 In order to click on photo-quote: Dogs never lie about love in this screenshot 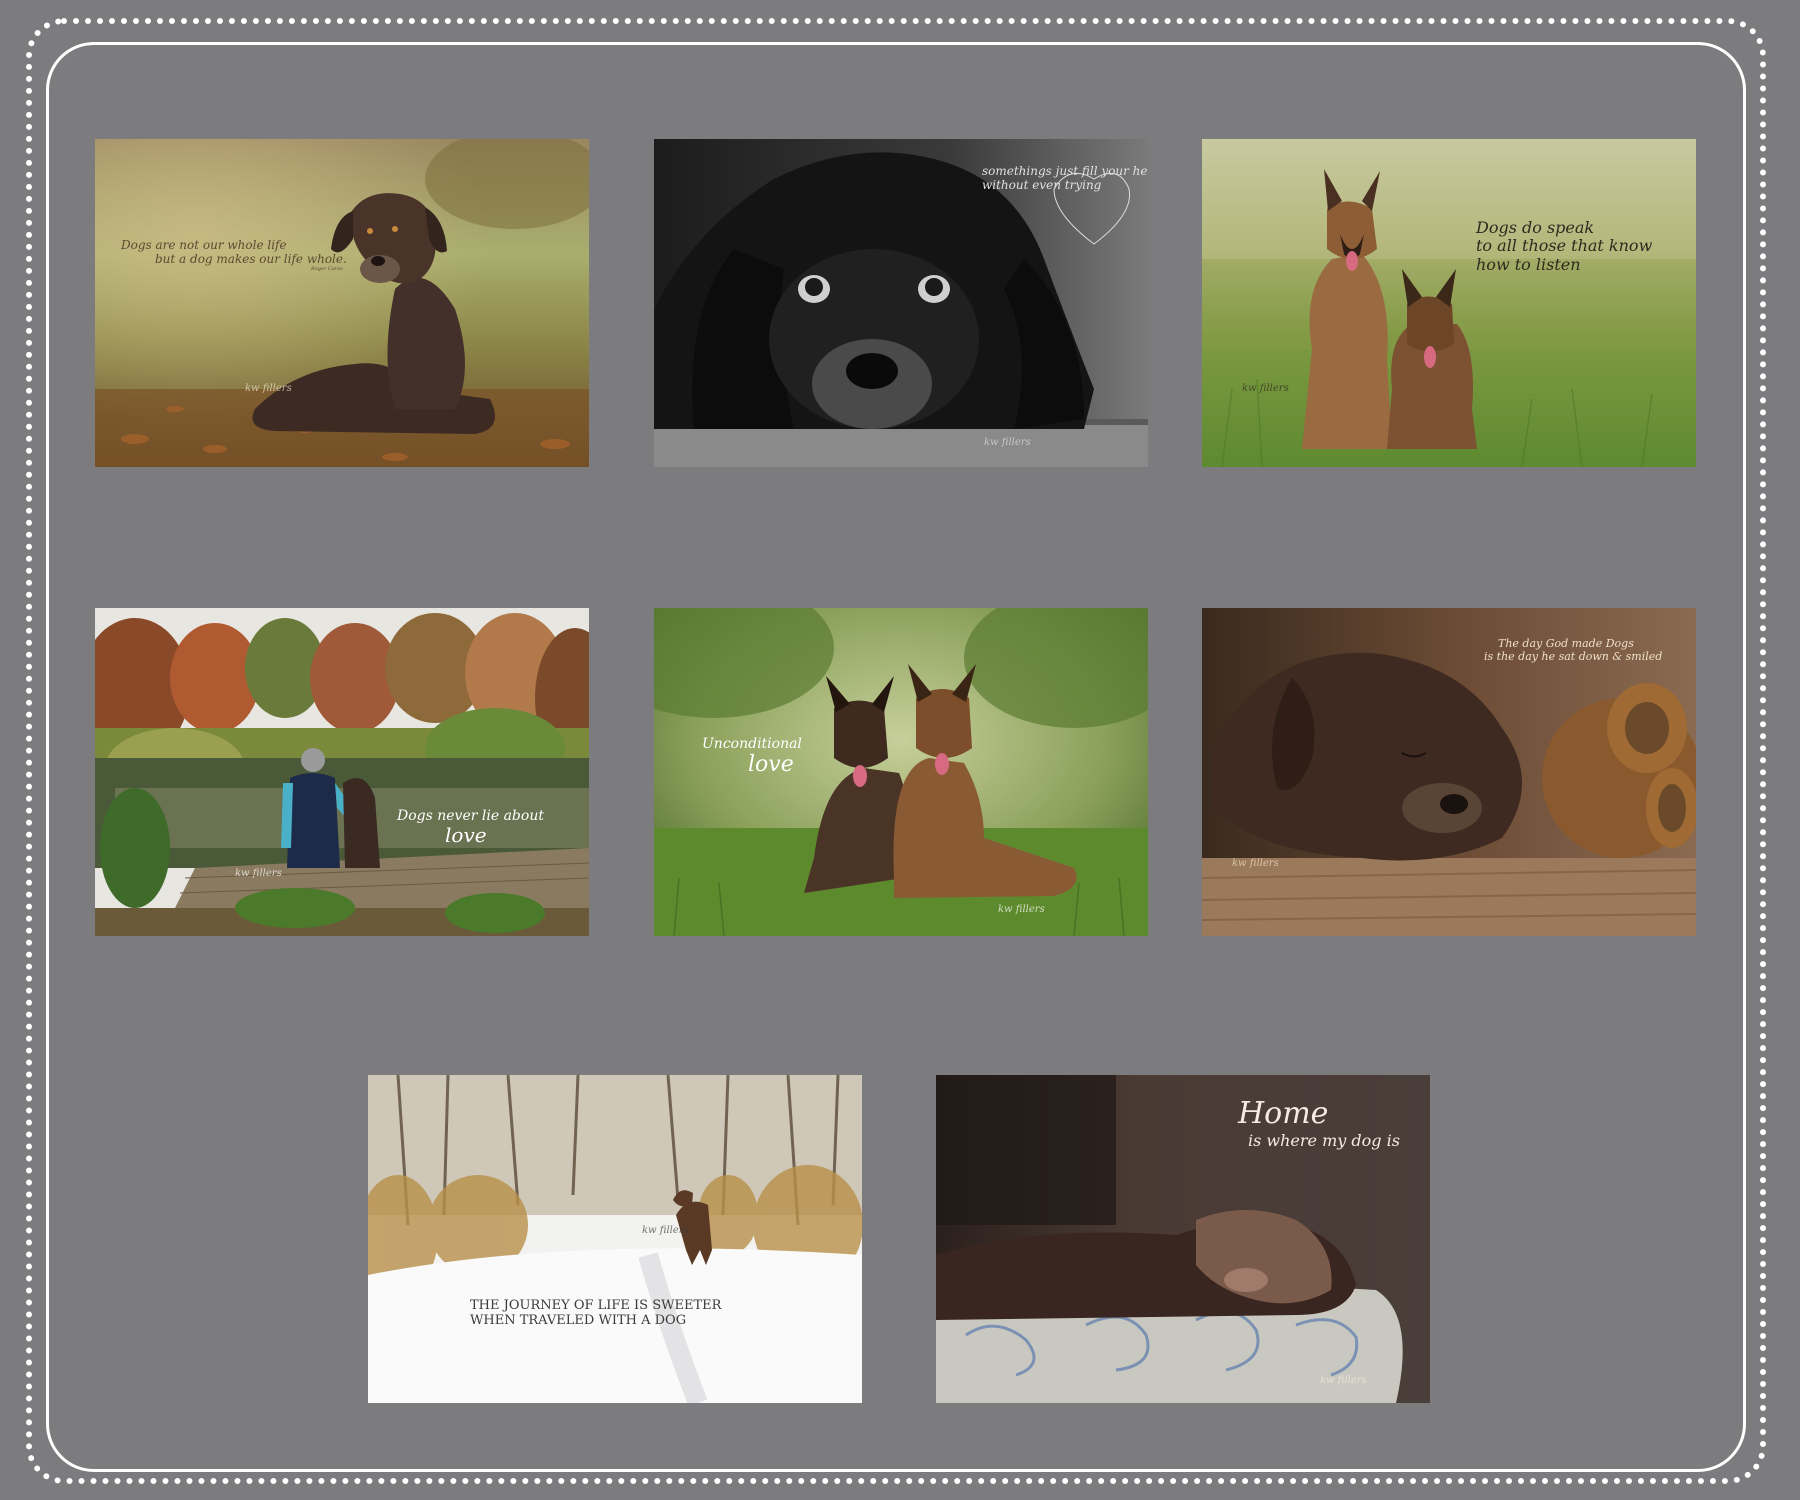, I will do `click(470, 828)`.